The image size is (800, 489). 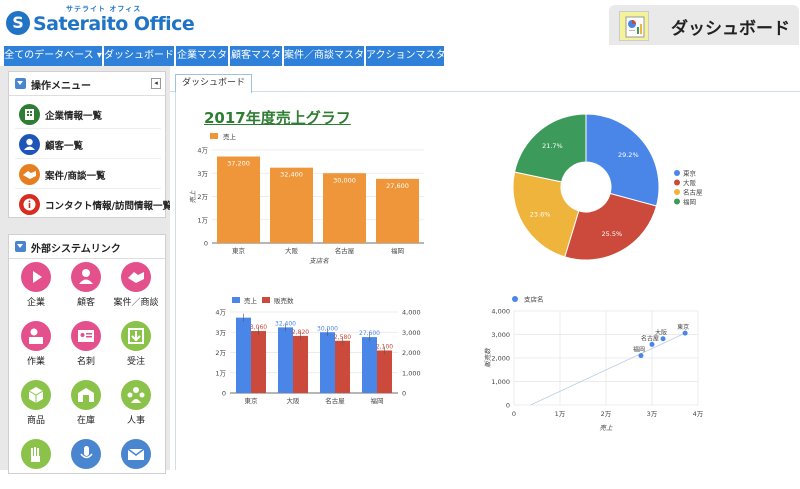 What do you see at coordinates (136, 395) in the screenshot?
I see `people-icon` at bounding box center [136, 395].